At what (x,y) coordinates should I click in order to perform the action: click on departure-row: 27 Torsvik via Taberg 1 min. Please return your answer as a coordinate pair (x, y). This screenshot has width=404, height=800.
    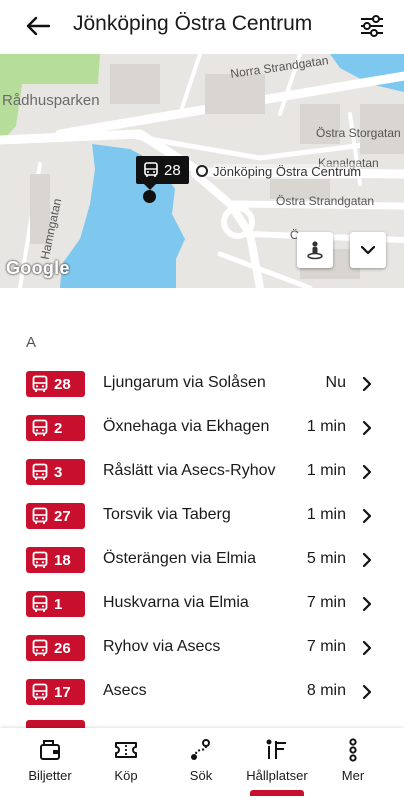
    Looking at the image, I should click on (202, 516).